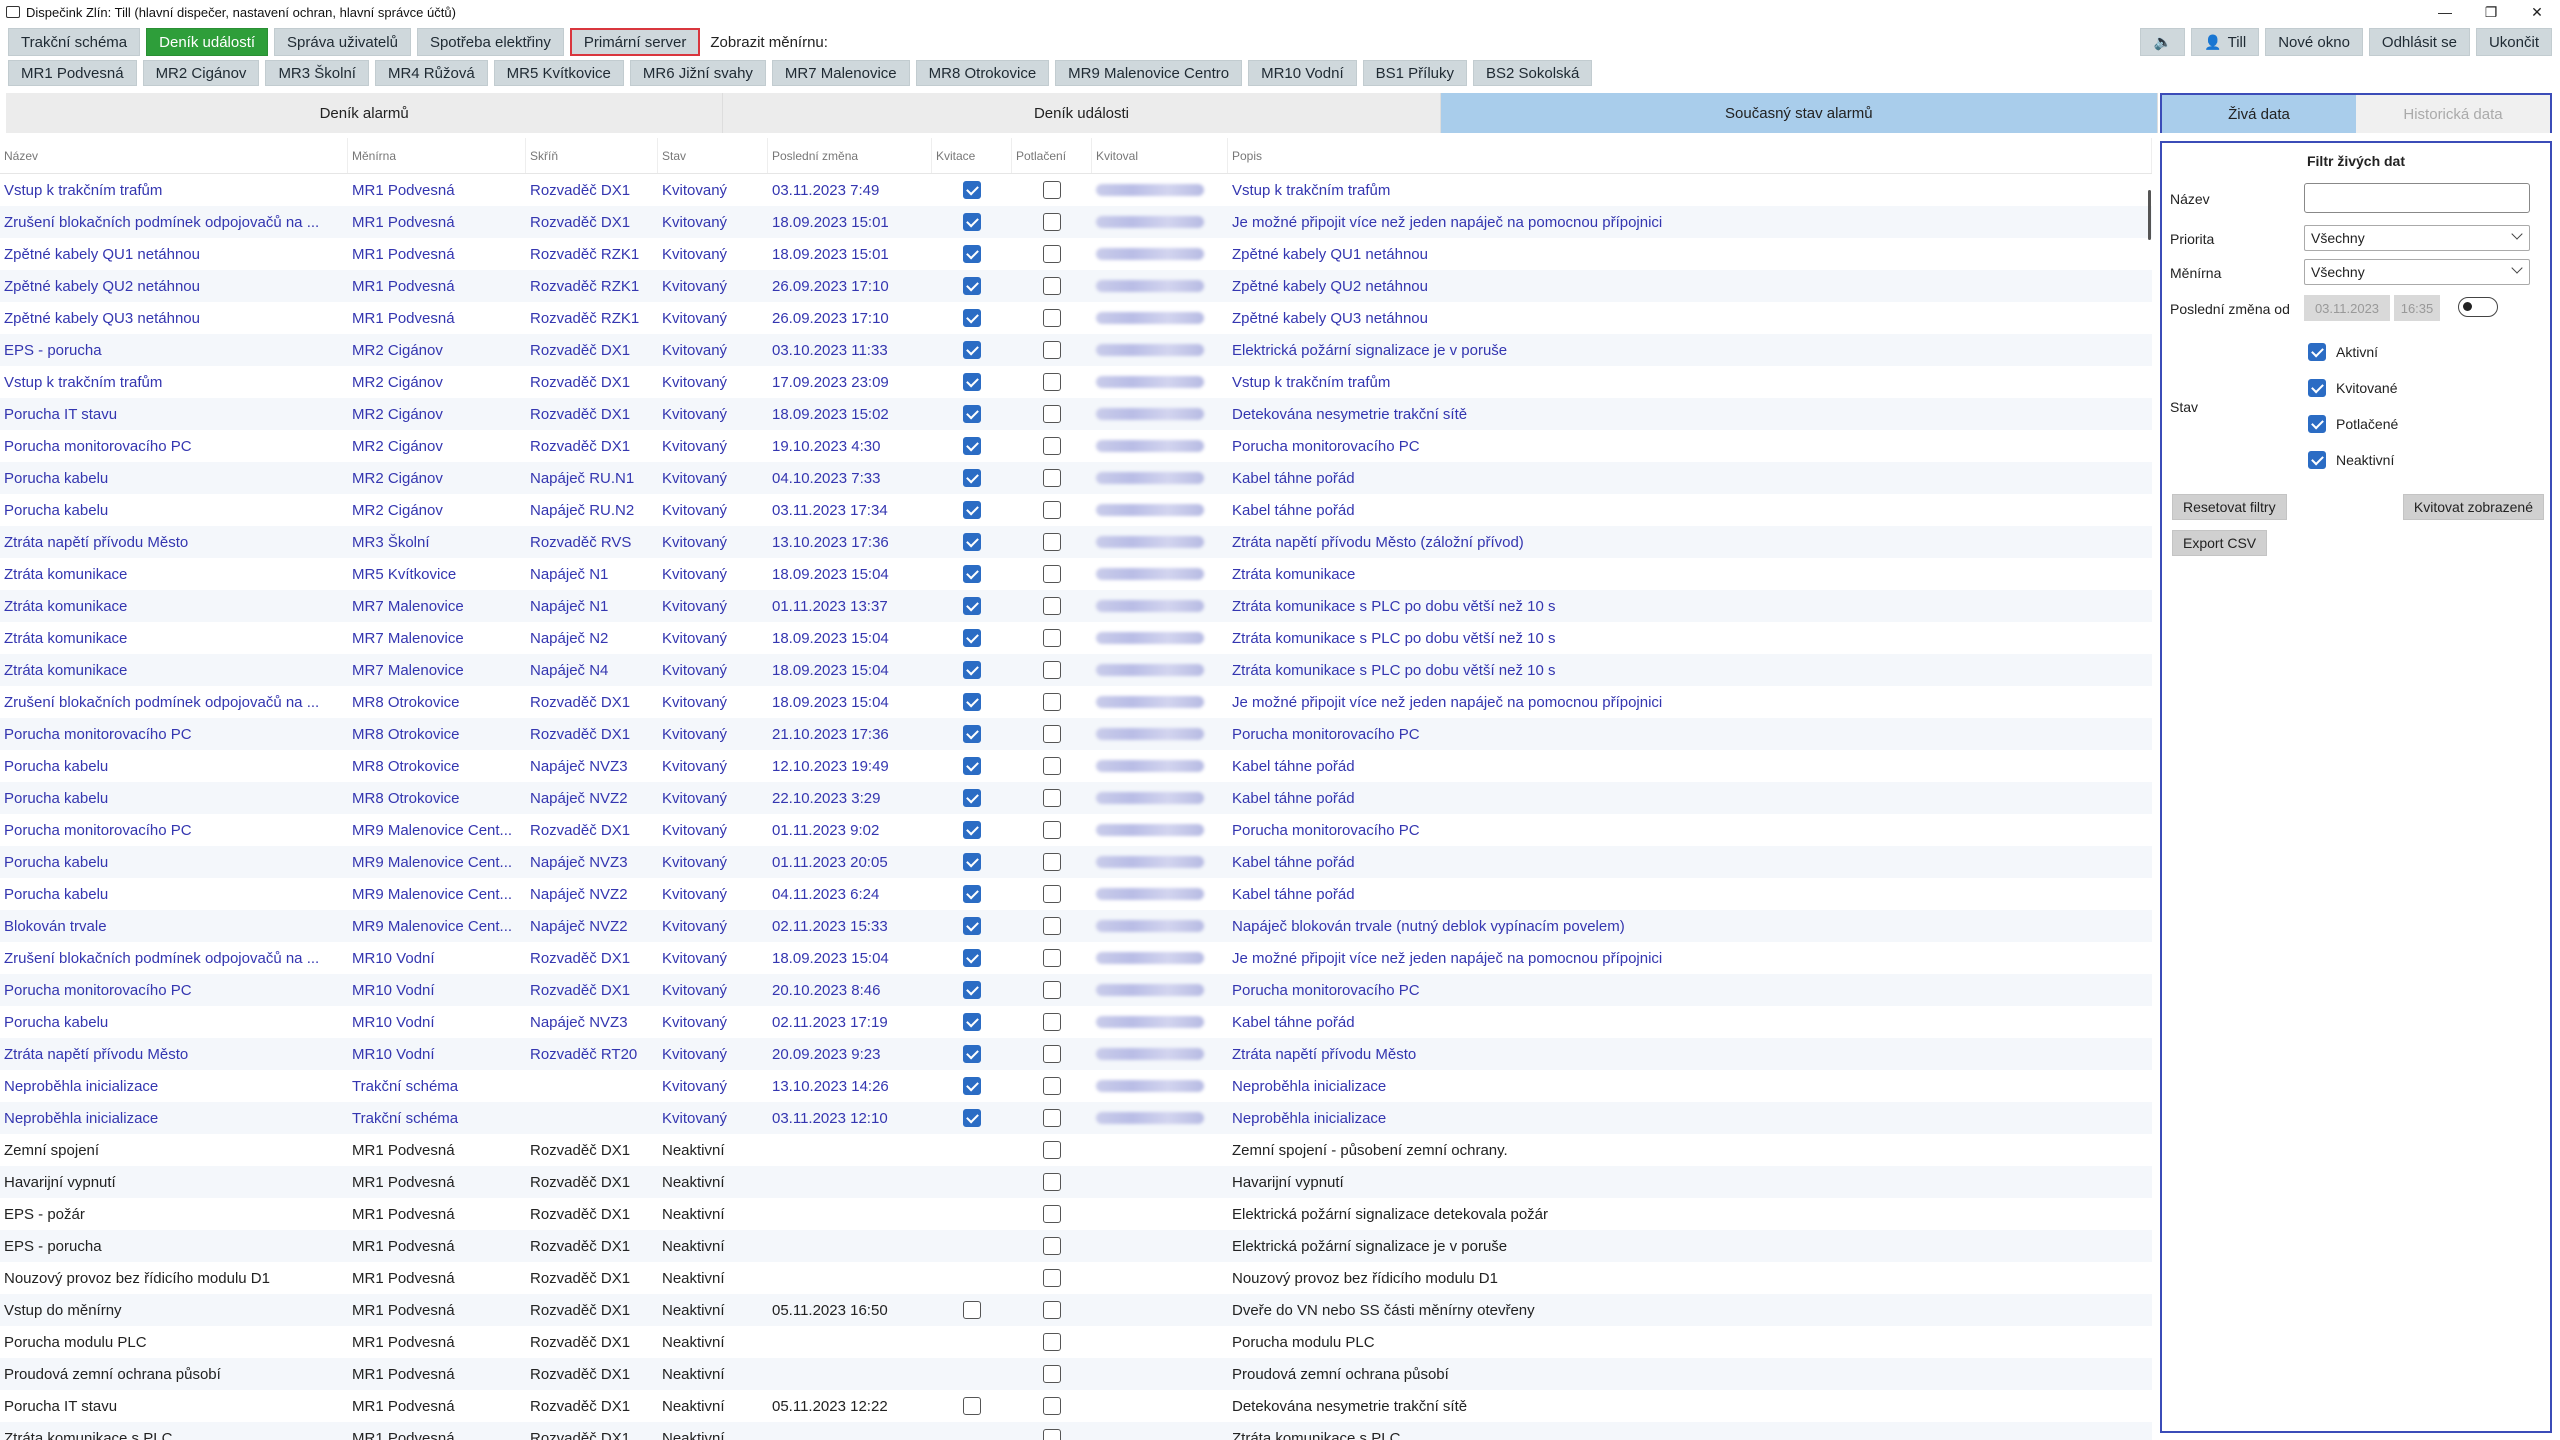  Describe the element at coordinates (1302, 73) in the screenshot. I see `station-tab: MR10 Vodní` at that location.